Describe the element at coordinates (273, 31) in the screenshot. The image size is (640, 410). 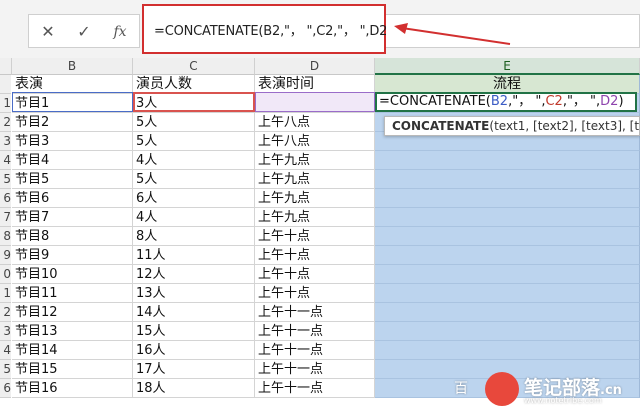
I see `formula-text: =CONCATENATE(B2,"， ",C2,"， ",D2)` at that location.